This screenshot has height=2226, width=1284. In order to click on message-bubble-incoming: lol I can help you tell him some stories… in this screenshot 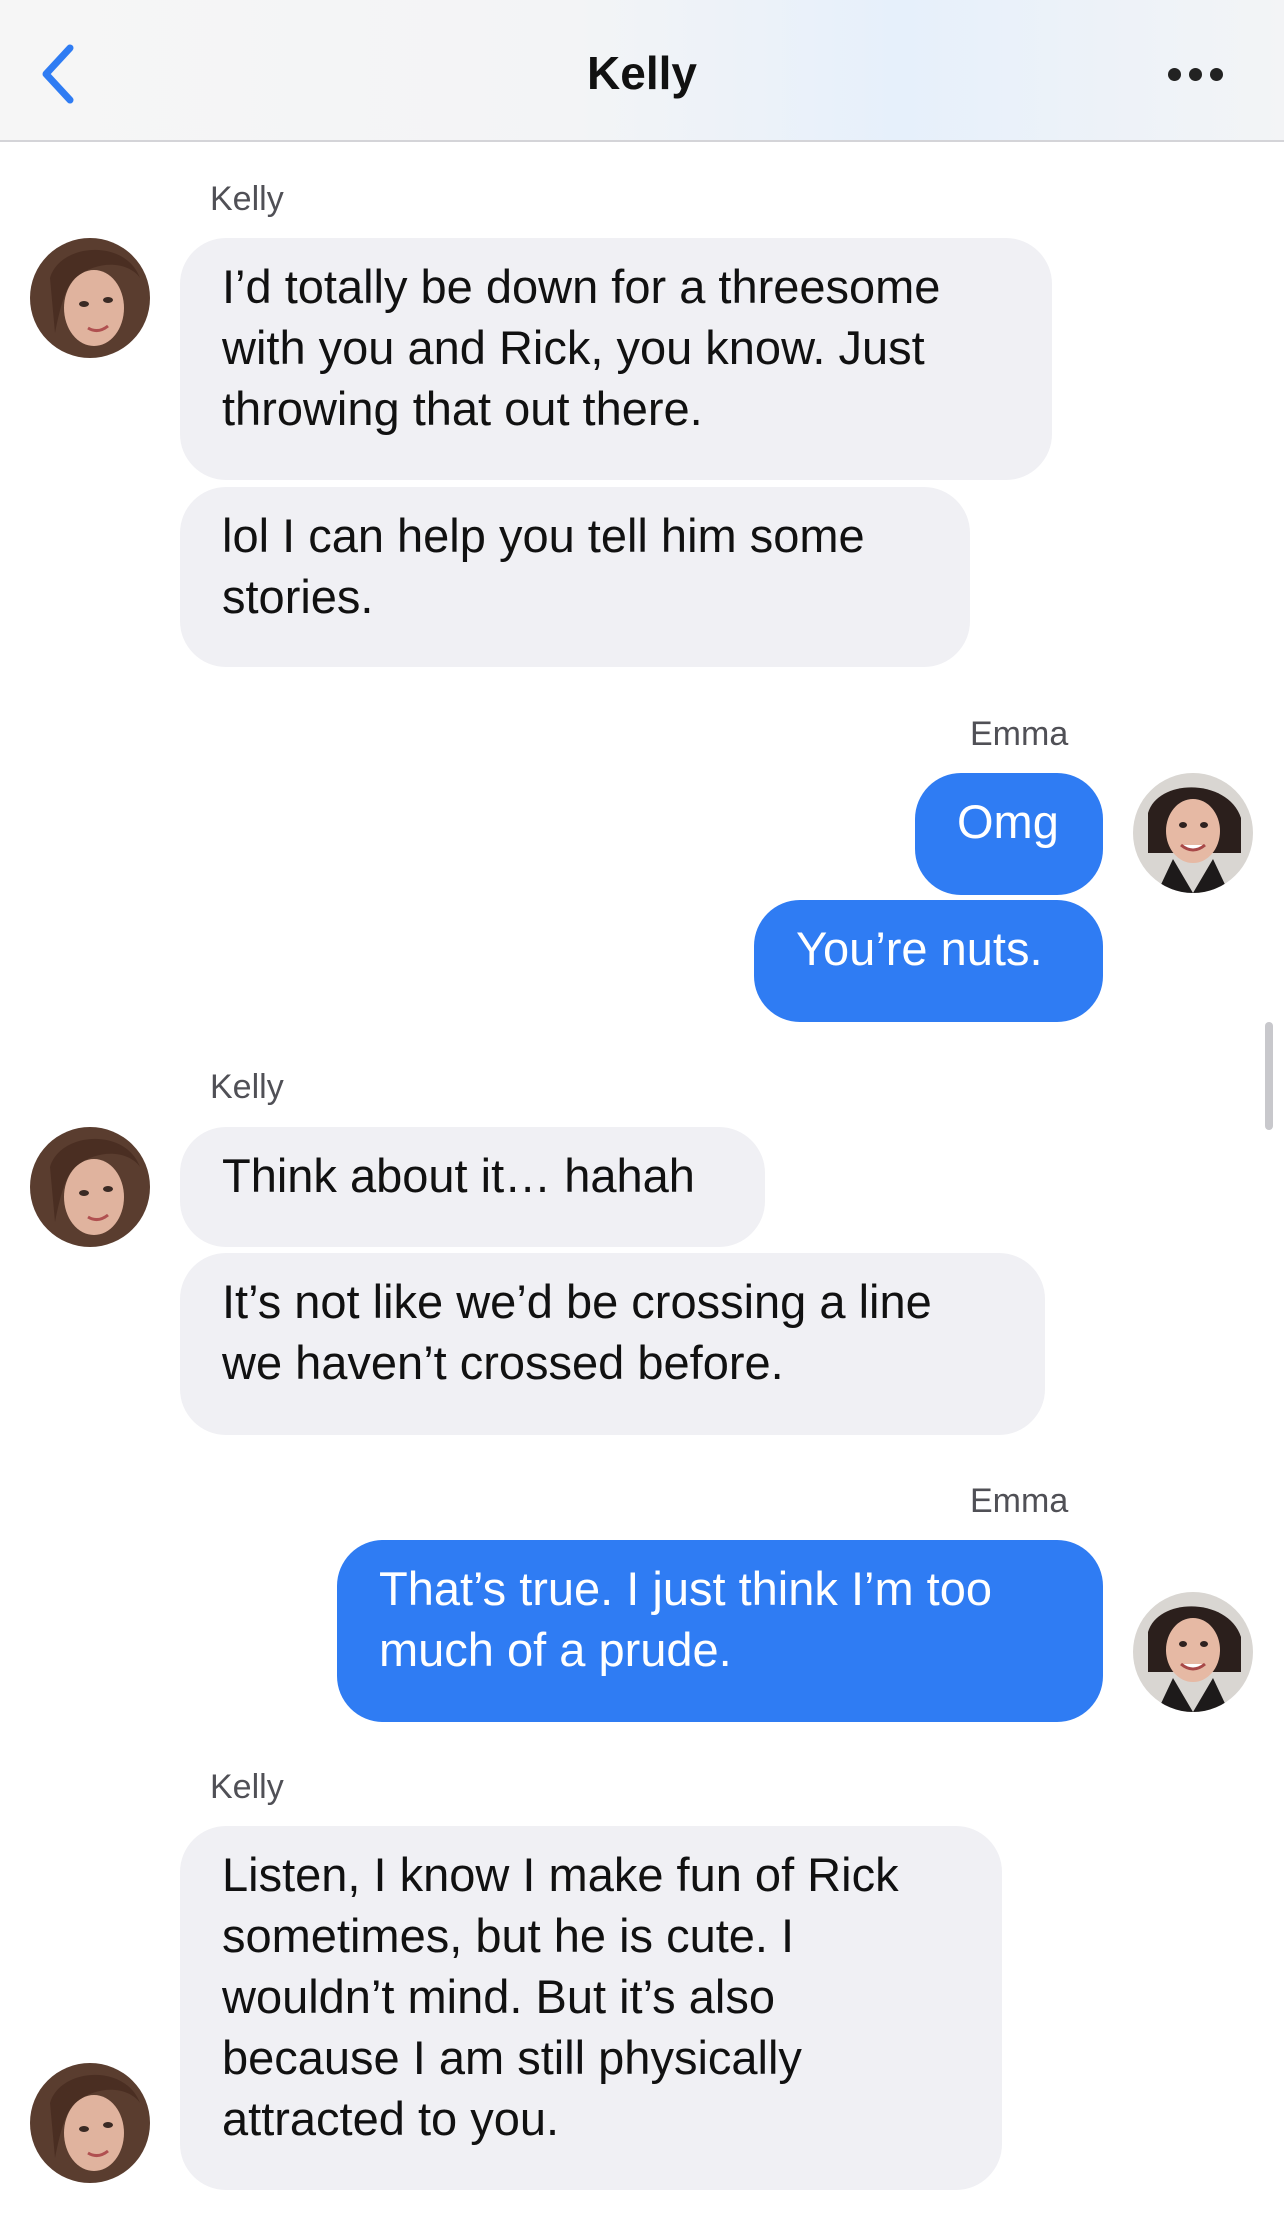, I will do `click(575, 577)`.